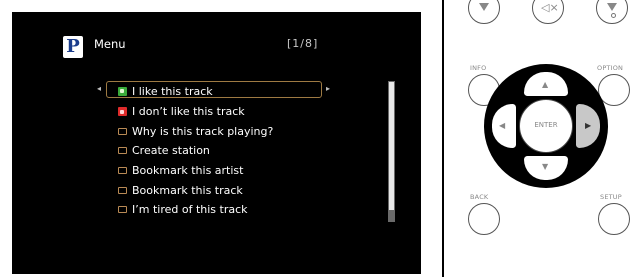 This screenshot has width=639, height=277. Describe the element at coordinates (328, 88) in the screenshot. I see `nav-right-arrow-icon: ▸` at that location.